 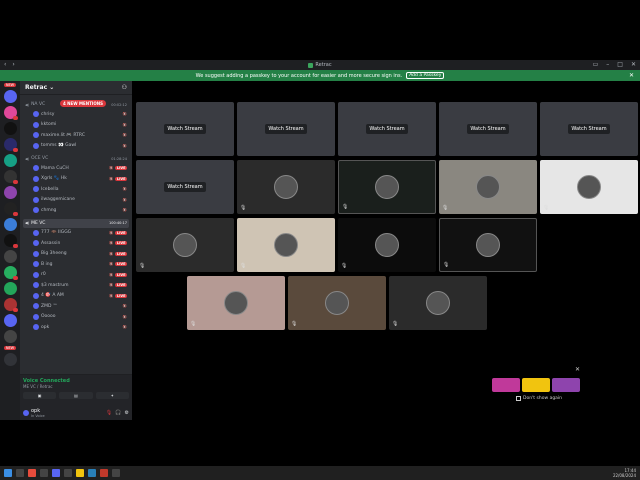 What do you see at coordinates (76, 254) in the screenshot?
I see `voice-user: Big 3heeng 🔇 LIVE` at bounding box center [76, 254].